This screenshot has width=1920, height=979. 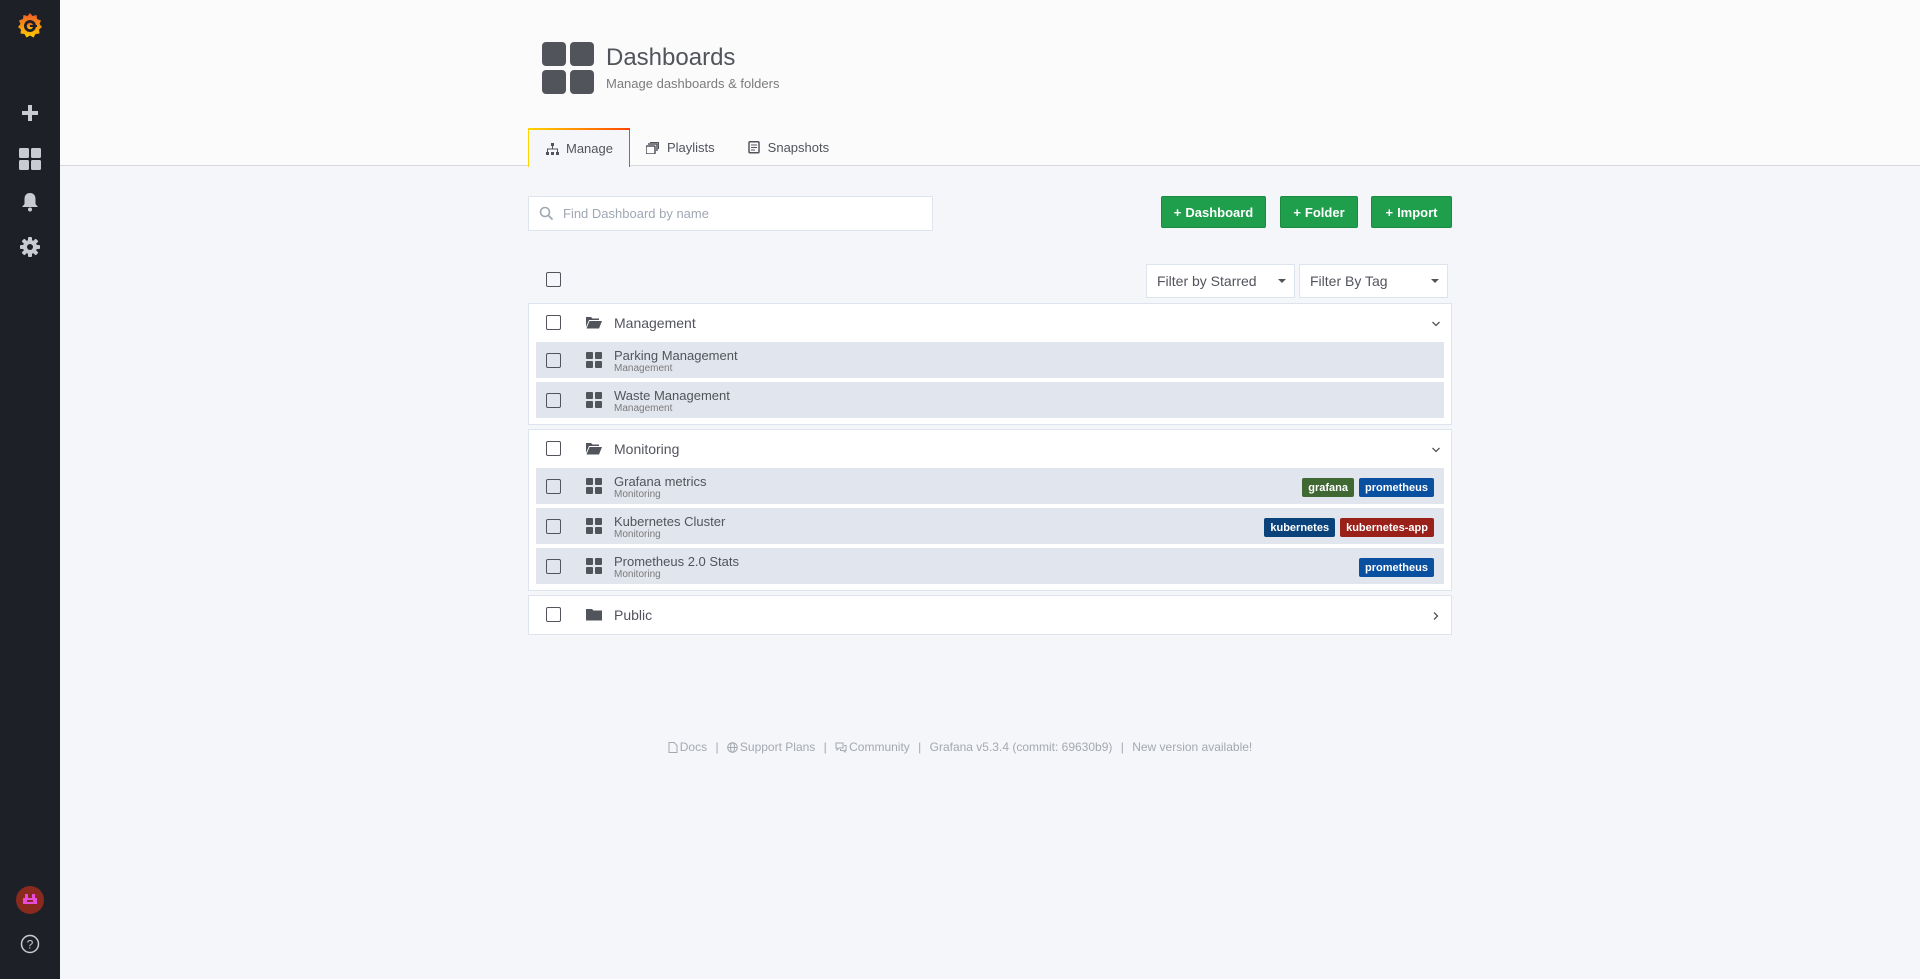 I want to click on version-text: Grafana v5.3.4 (commit: 69630b9), so click(x=1021, y=747).